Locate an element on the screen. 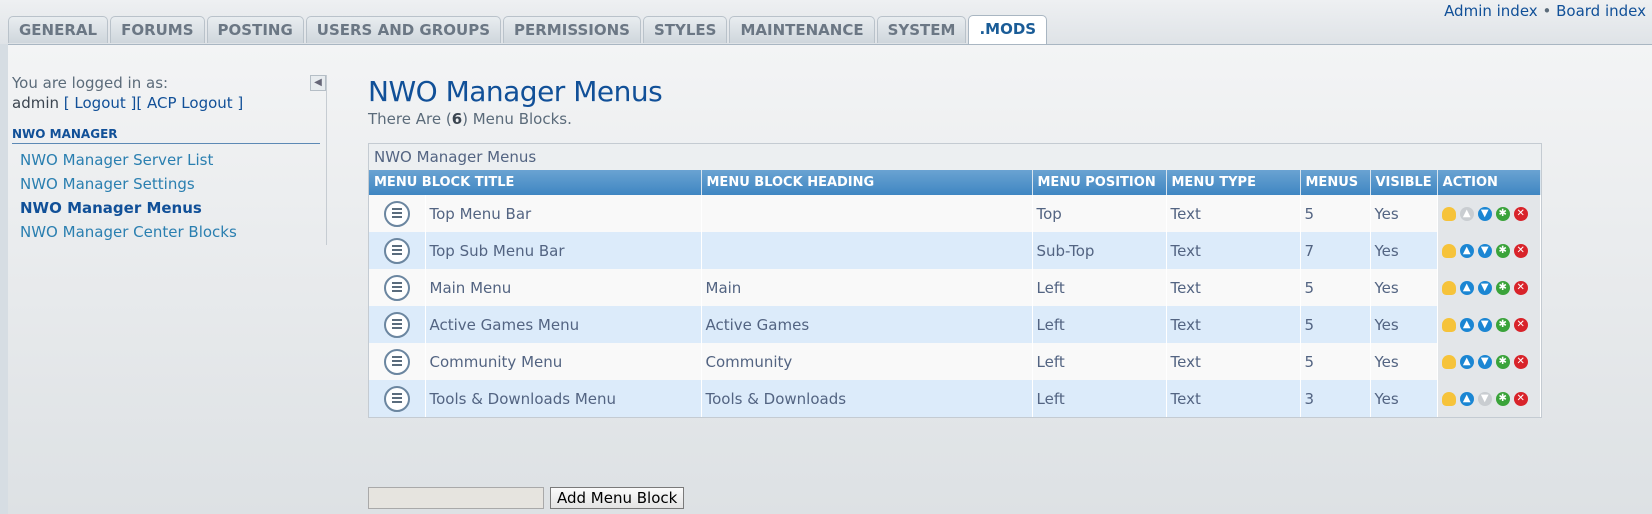 The height and width of the screenshot is (514, 1652). col-action: ACTION is located at coordinates (1489, 182).